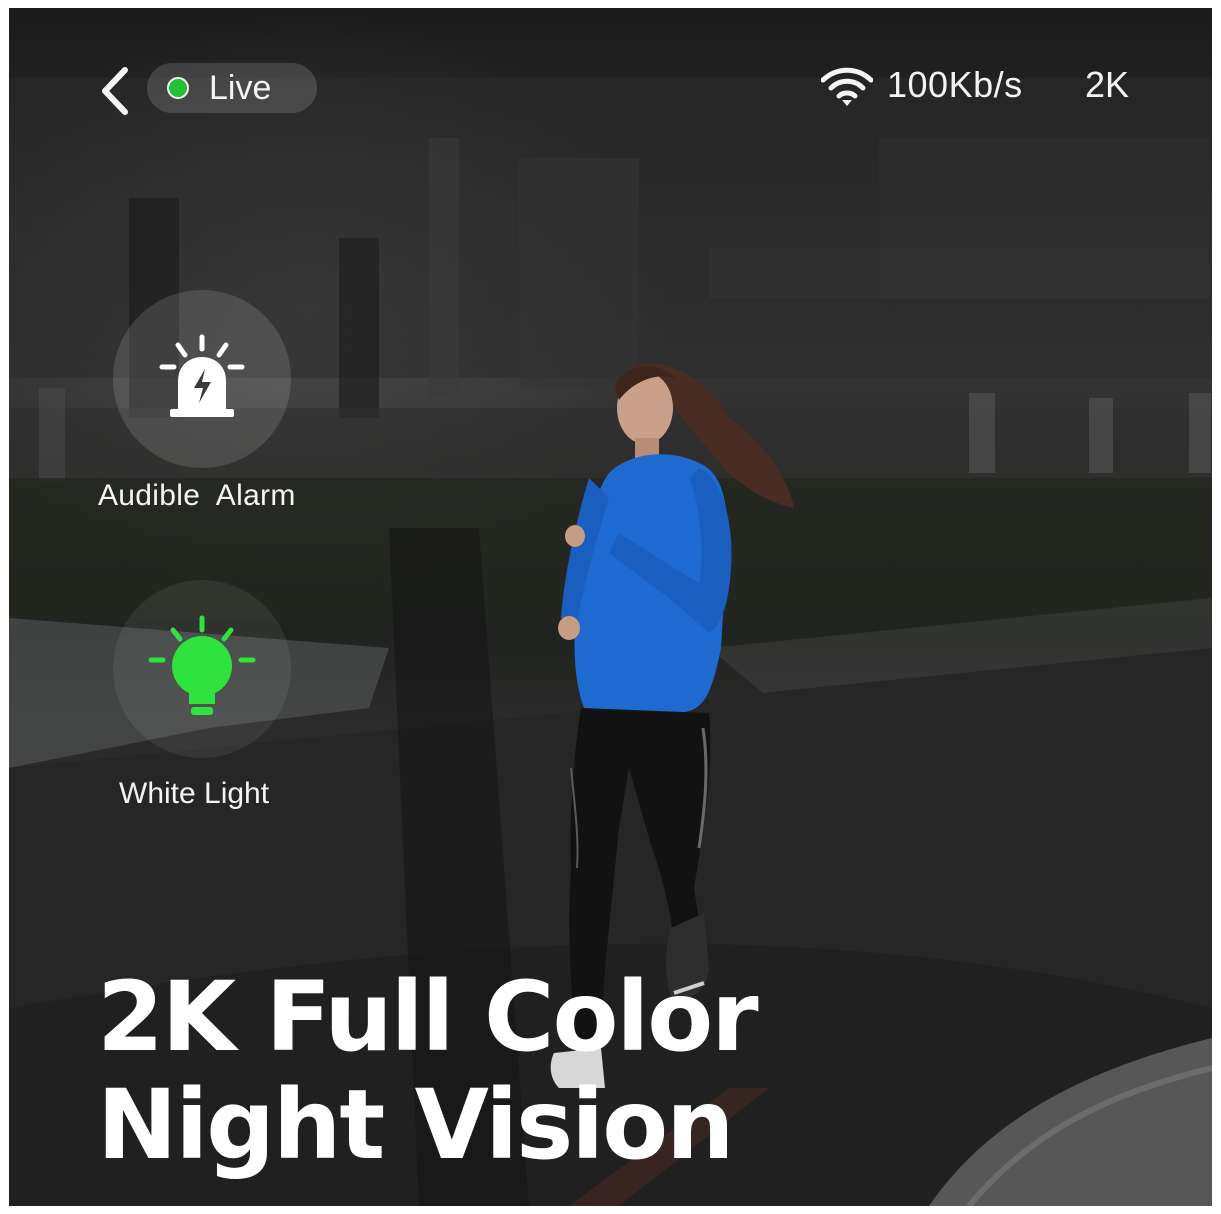 This screenshot has width=1221, height=1214. I want to click on headline: 2K Full Color Night Vision, so click(428, 1071).